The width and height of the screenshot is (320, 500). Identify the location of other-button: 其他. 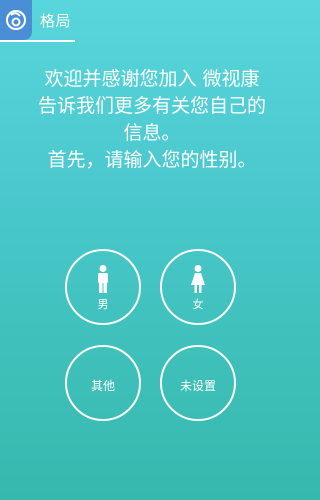
(103, 383).